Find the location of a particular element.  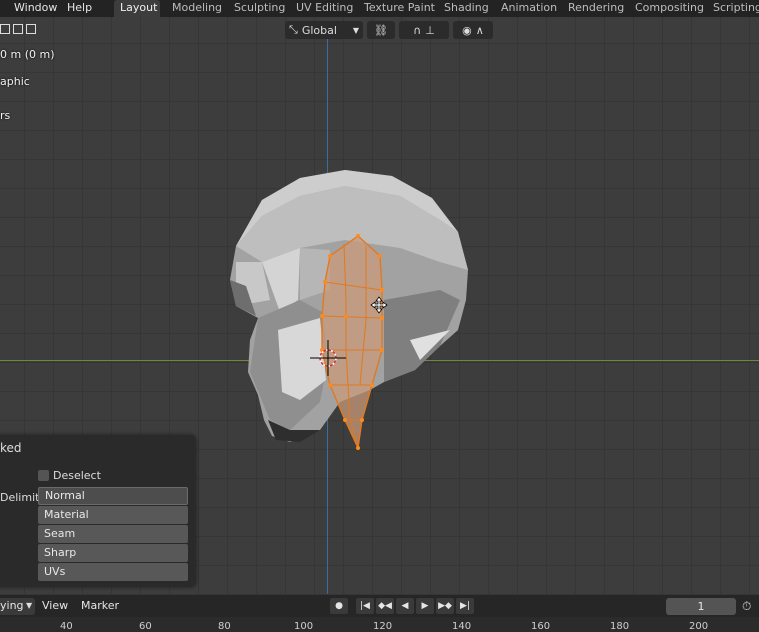

ruler-tick-label: 120 is located at coordinates (383, 626).